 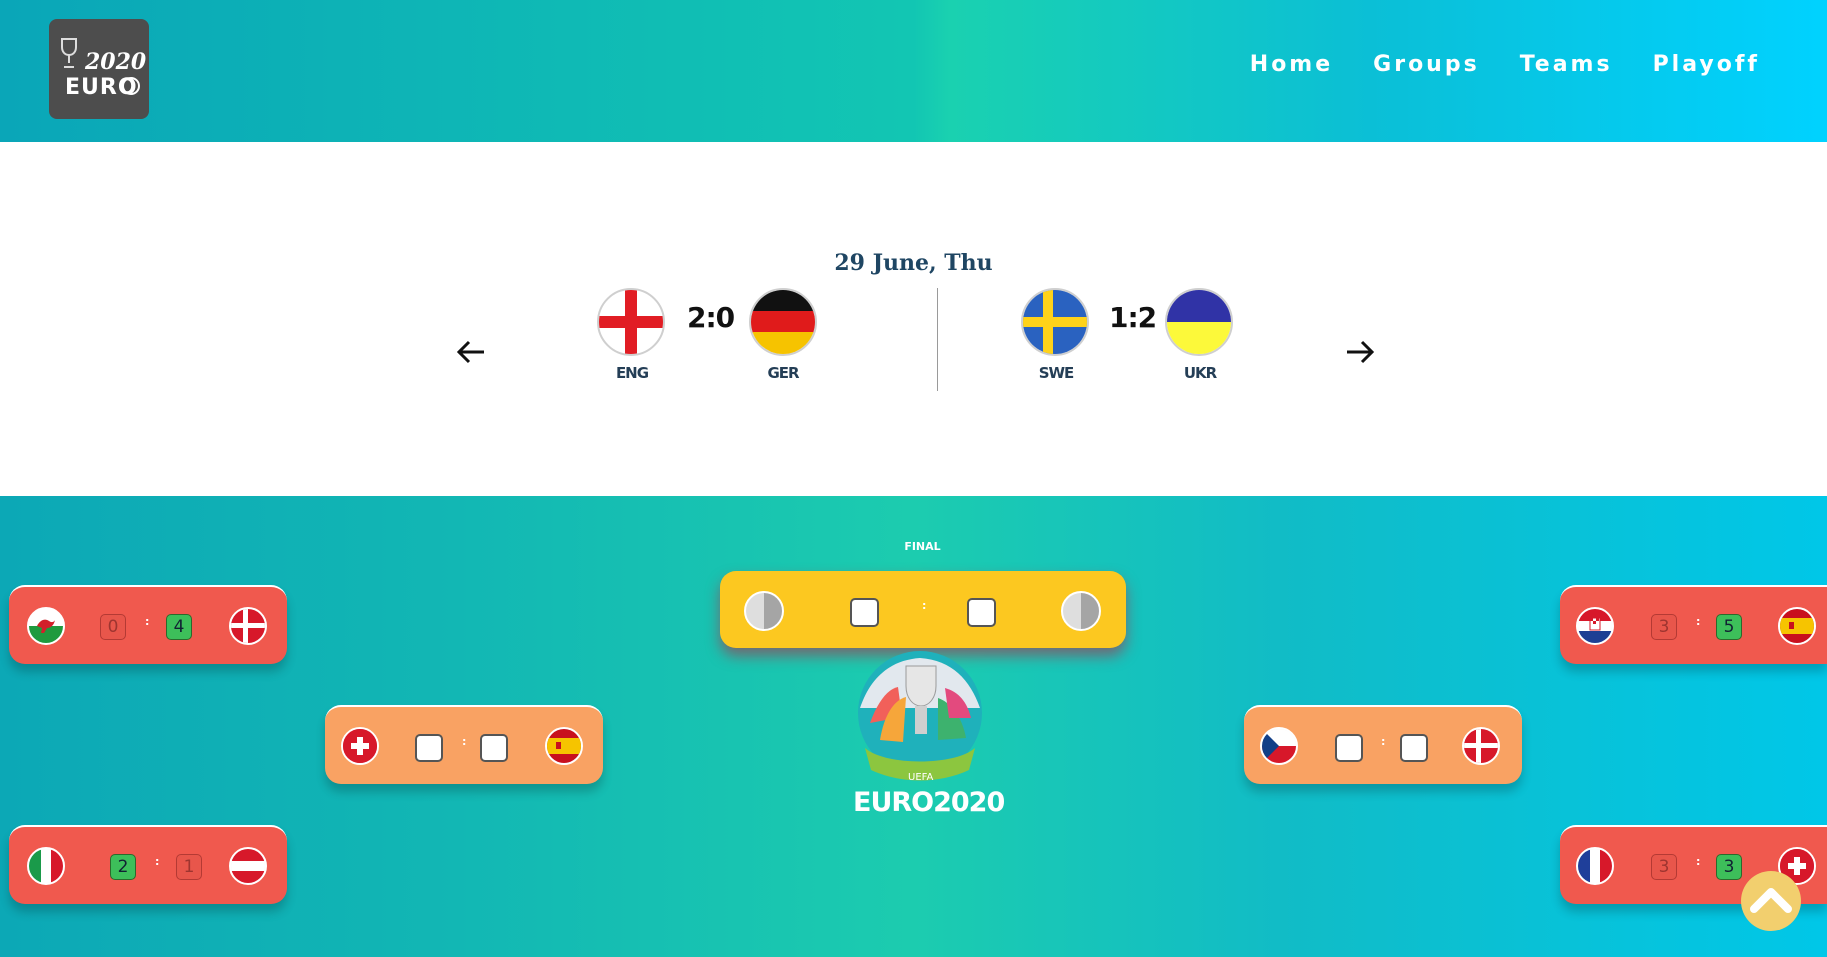 I want to click on home-score: 2, so click(x=123, y=867).